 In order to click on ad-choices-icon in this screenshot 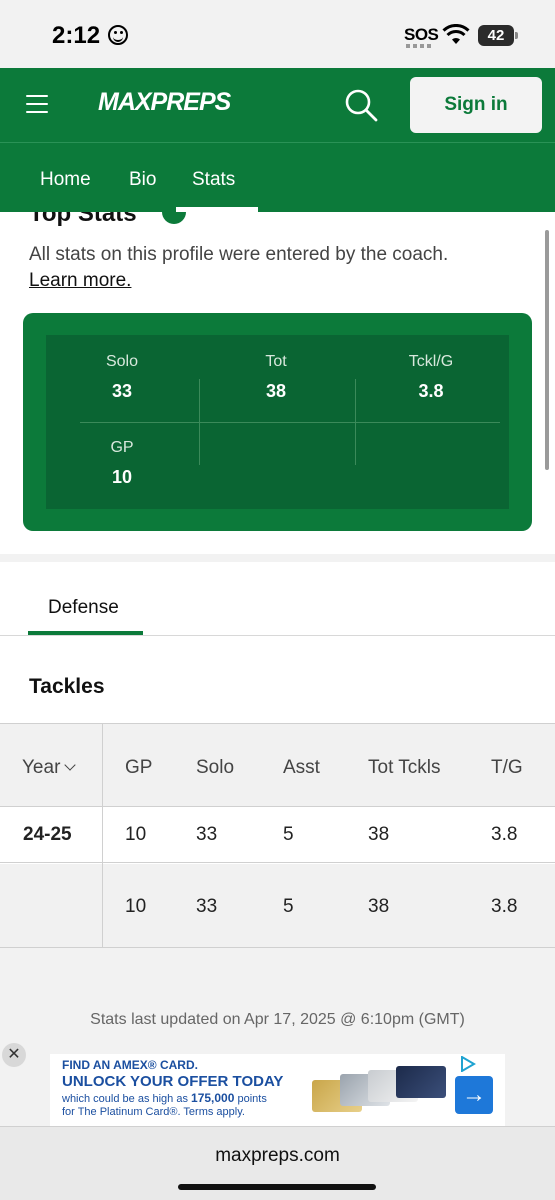, I will do `click(468, 1064)`.